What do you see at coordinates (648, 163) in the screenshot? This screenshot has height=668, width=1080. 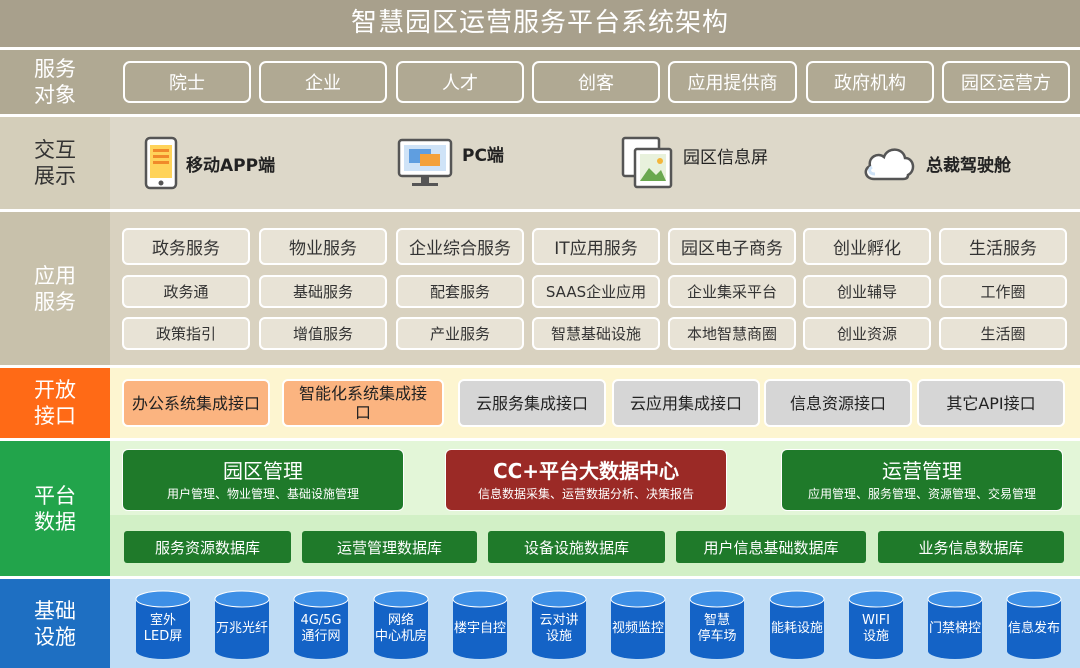 I see `picture-screen-icon` at bounding box center [648, 163].